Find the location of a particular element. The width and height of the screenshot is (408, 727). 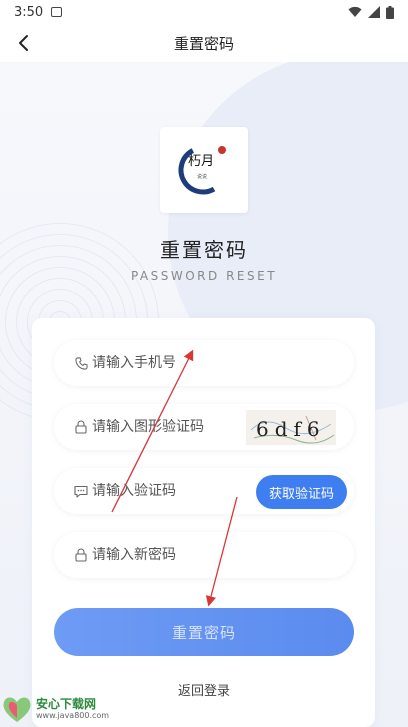

captcha-image: 6df6 is located at coordinates (291, 427).